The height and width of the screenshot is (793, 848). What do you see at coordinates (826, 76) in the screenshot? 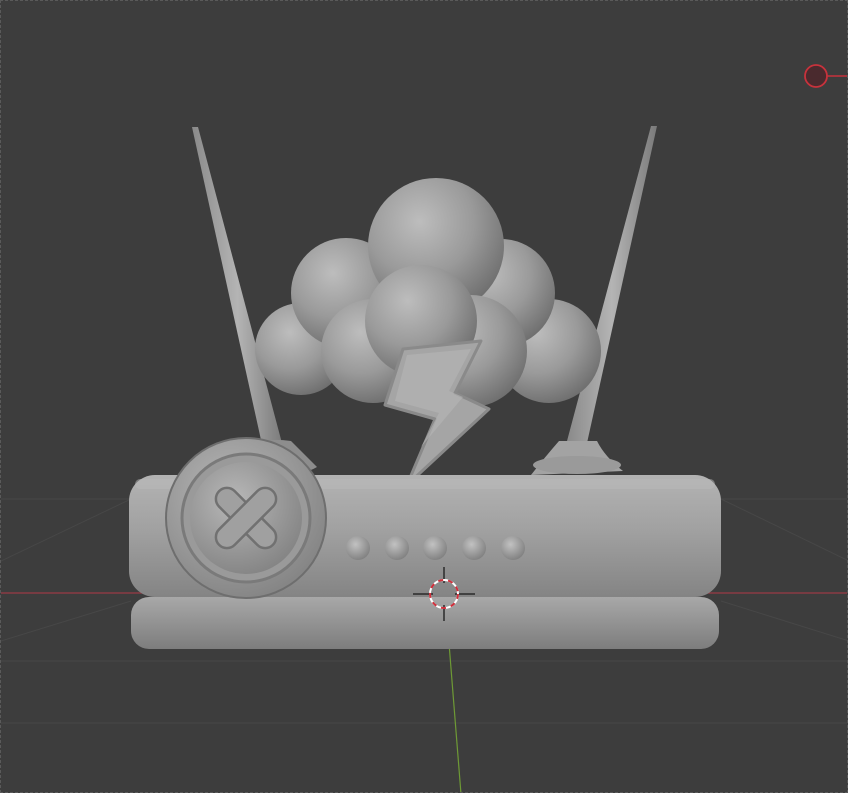
I see `camera-handle-icon` at bounding box center [826, 76].